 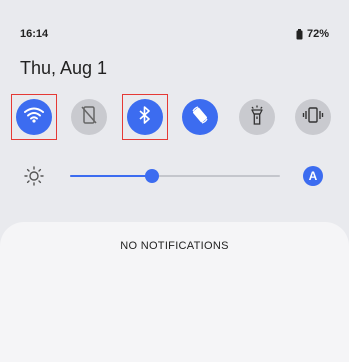 I want to click on wifi-icon, so click(x=34, y=117).